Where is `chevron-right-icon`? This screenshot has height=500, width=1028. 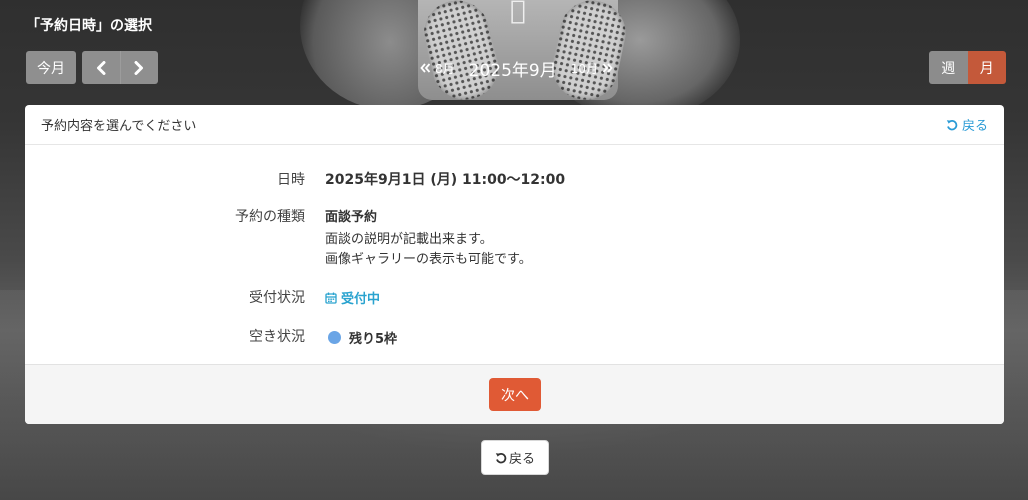
chevron-right-icon is located at coordinates (139, 67).